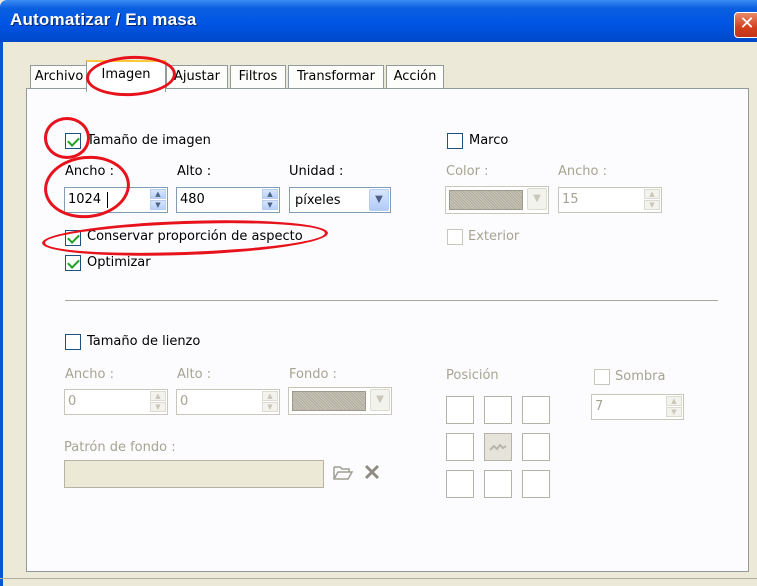 The image size is (757, 586). I want to click on close-button: ✕, so click(745, 25).